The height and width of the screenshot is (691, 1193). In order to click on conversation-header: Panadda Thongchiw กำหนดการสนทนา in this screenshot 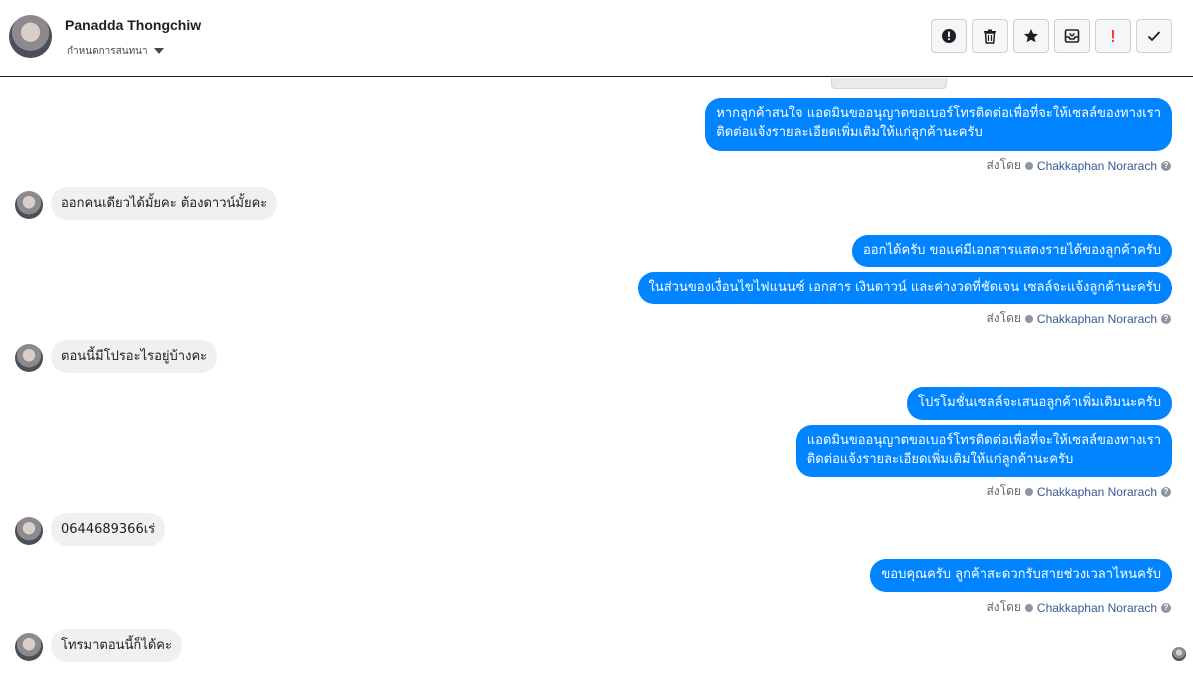, I will do `click(596, 38)`.